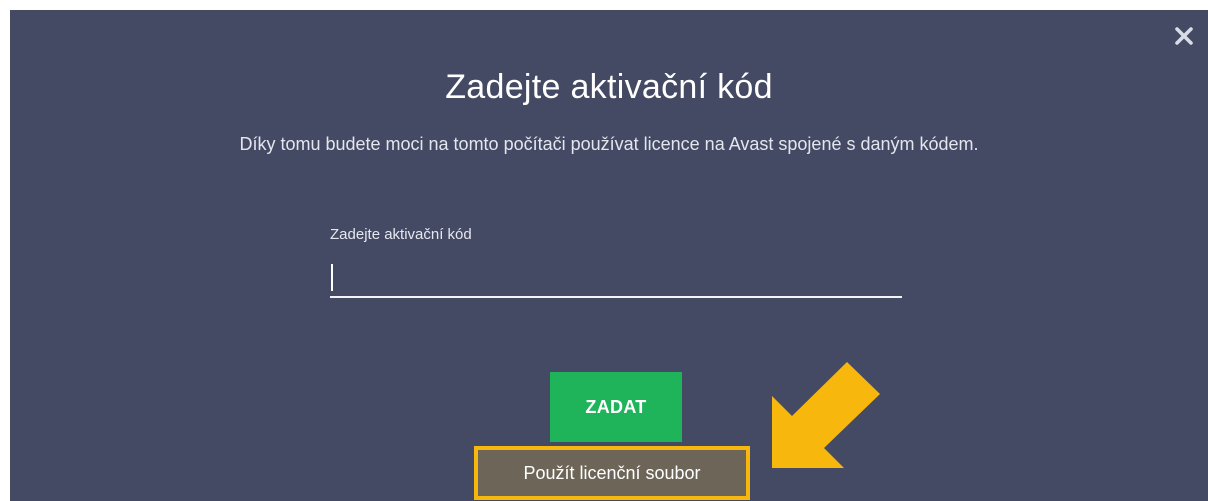  Describe the element at coordinates (609, 87) in the screenshot. I see `dialog-title: Zadejte aktivační kód` at that location.